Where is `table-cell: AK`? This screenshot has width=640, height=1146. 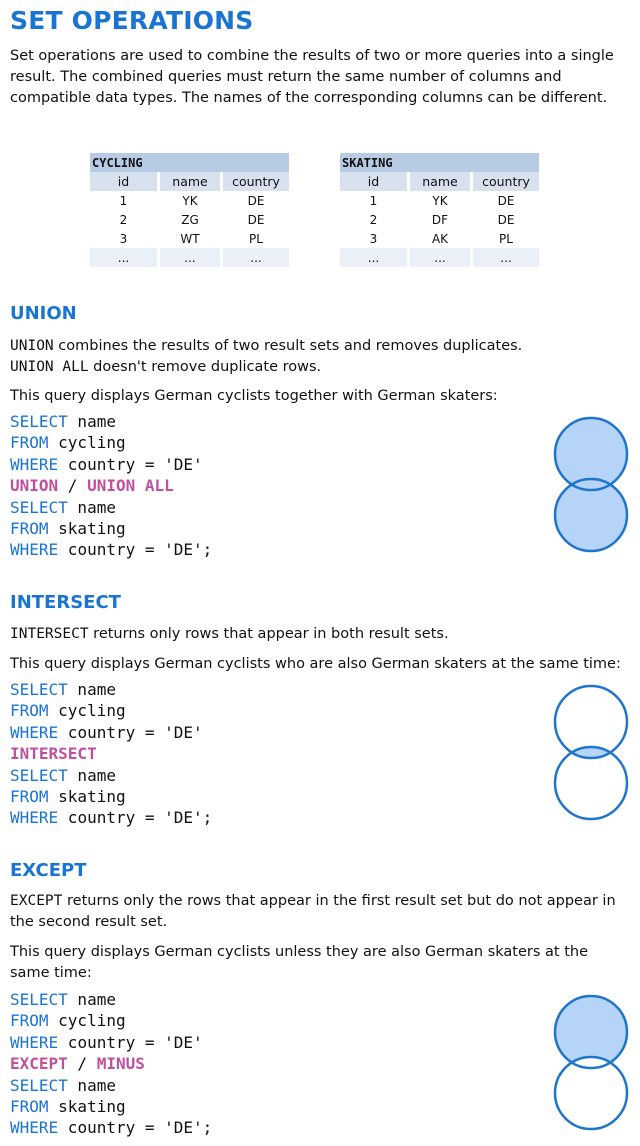 table-cell: AK is located at coordinates (440, 238).